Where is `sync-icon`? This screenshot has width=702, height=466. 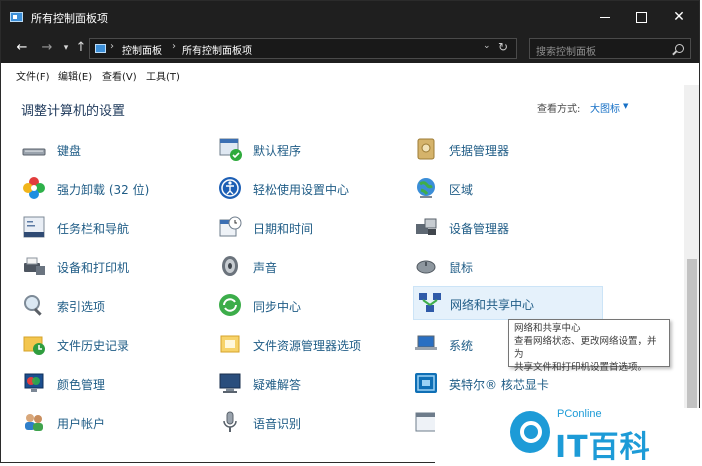 sync-icon is located at coordinates (230, 305).